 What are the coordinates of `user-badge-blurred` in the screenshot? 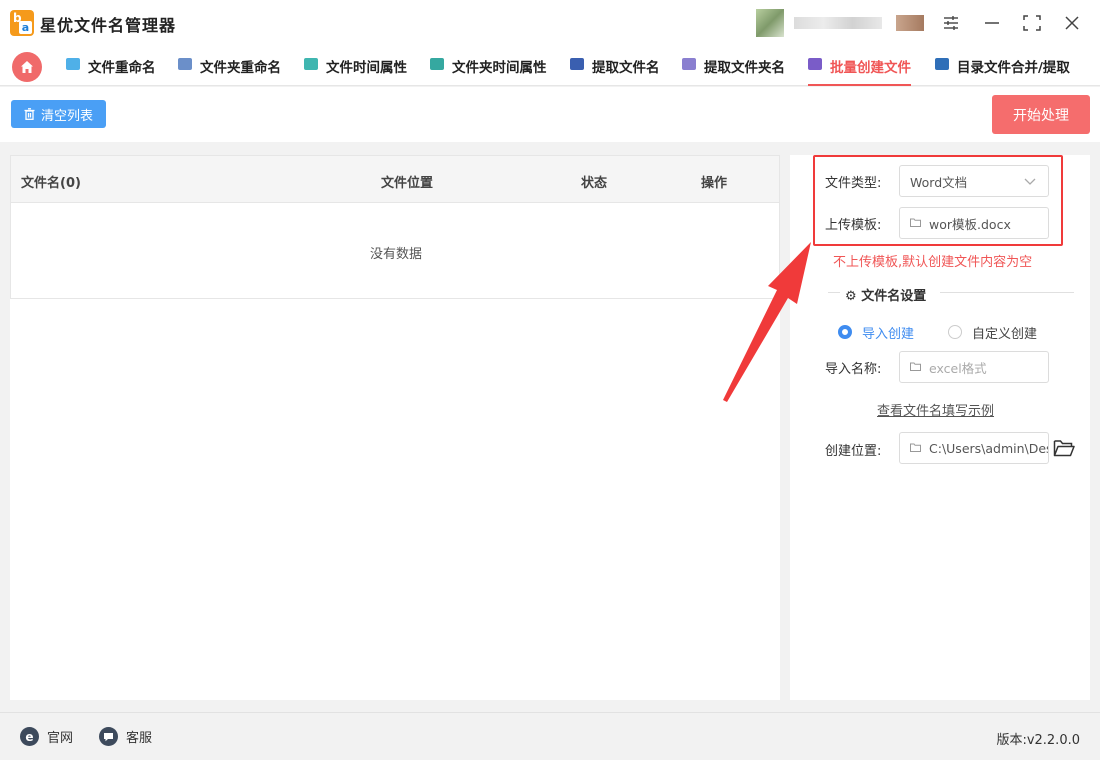 It's located at (910, 23).